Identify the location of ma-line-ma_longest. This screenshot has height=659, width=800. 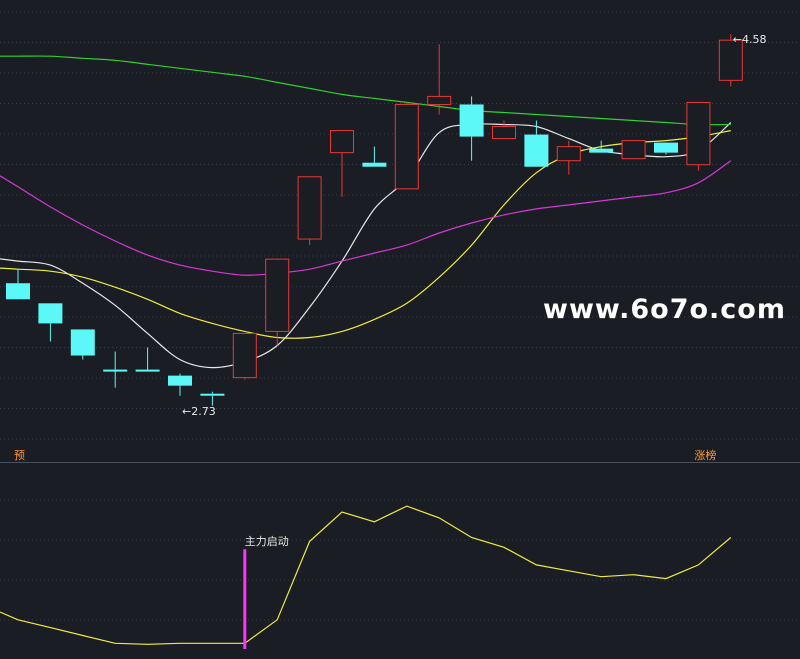
(365, 90).